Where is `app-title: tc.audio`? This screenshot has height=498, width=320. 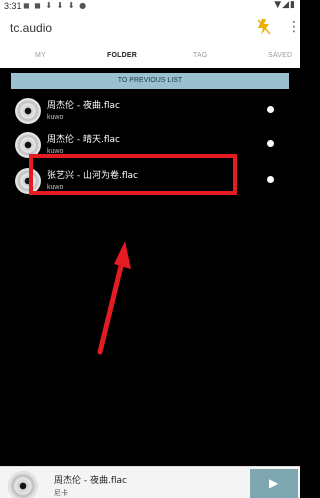 app-title: tc.audio is located at coordinates (31, 28).